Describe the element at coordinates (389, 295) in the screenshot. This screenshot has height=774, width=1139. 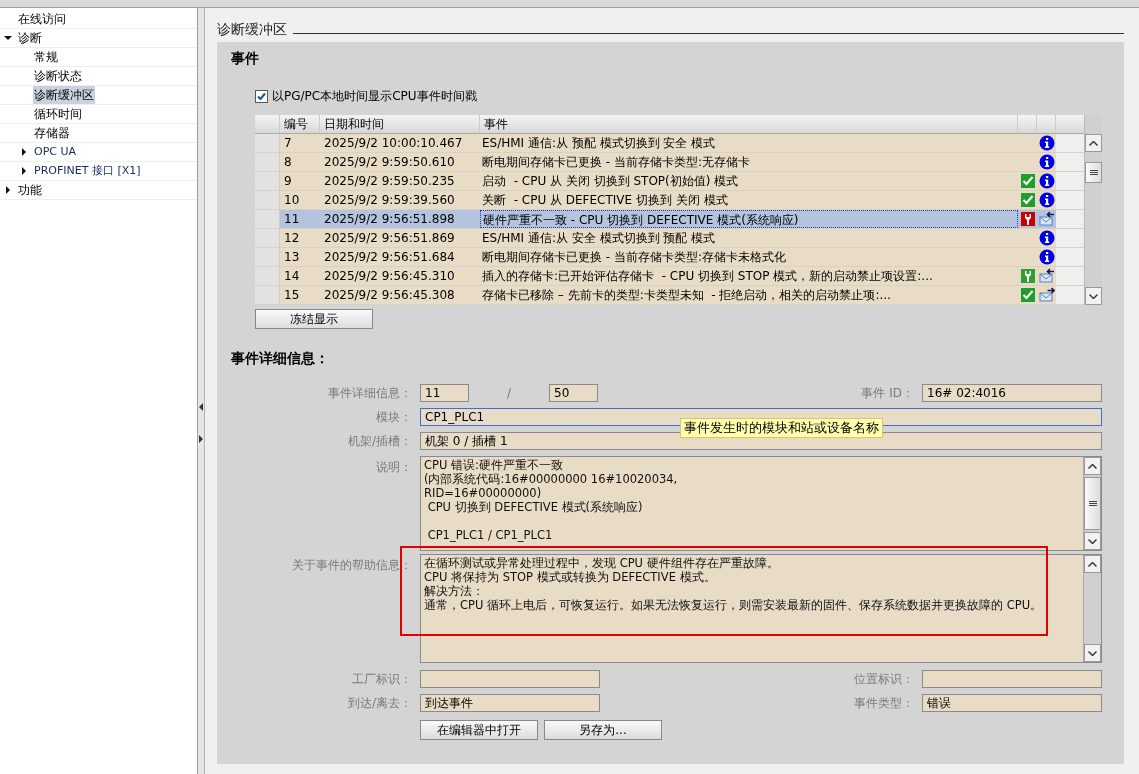
I see `table-cell-text: 2025/9/2 9:56:45.308` at that location.